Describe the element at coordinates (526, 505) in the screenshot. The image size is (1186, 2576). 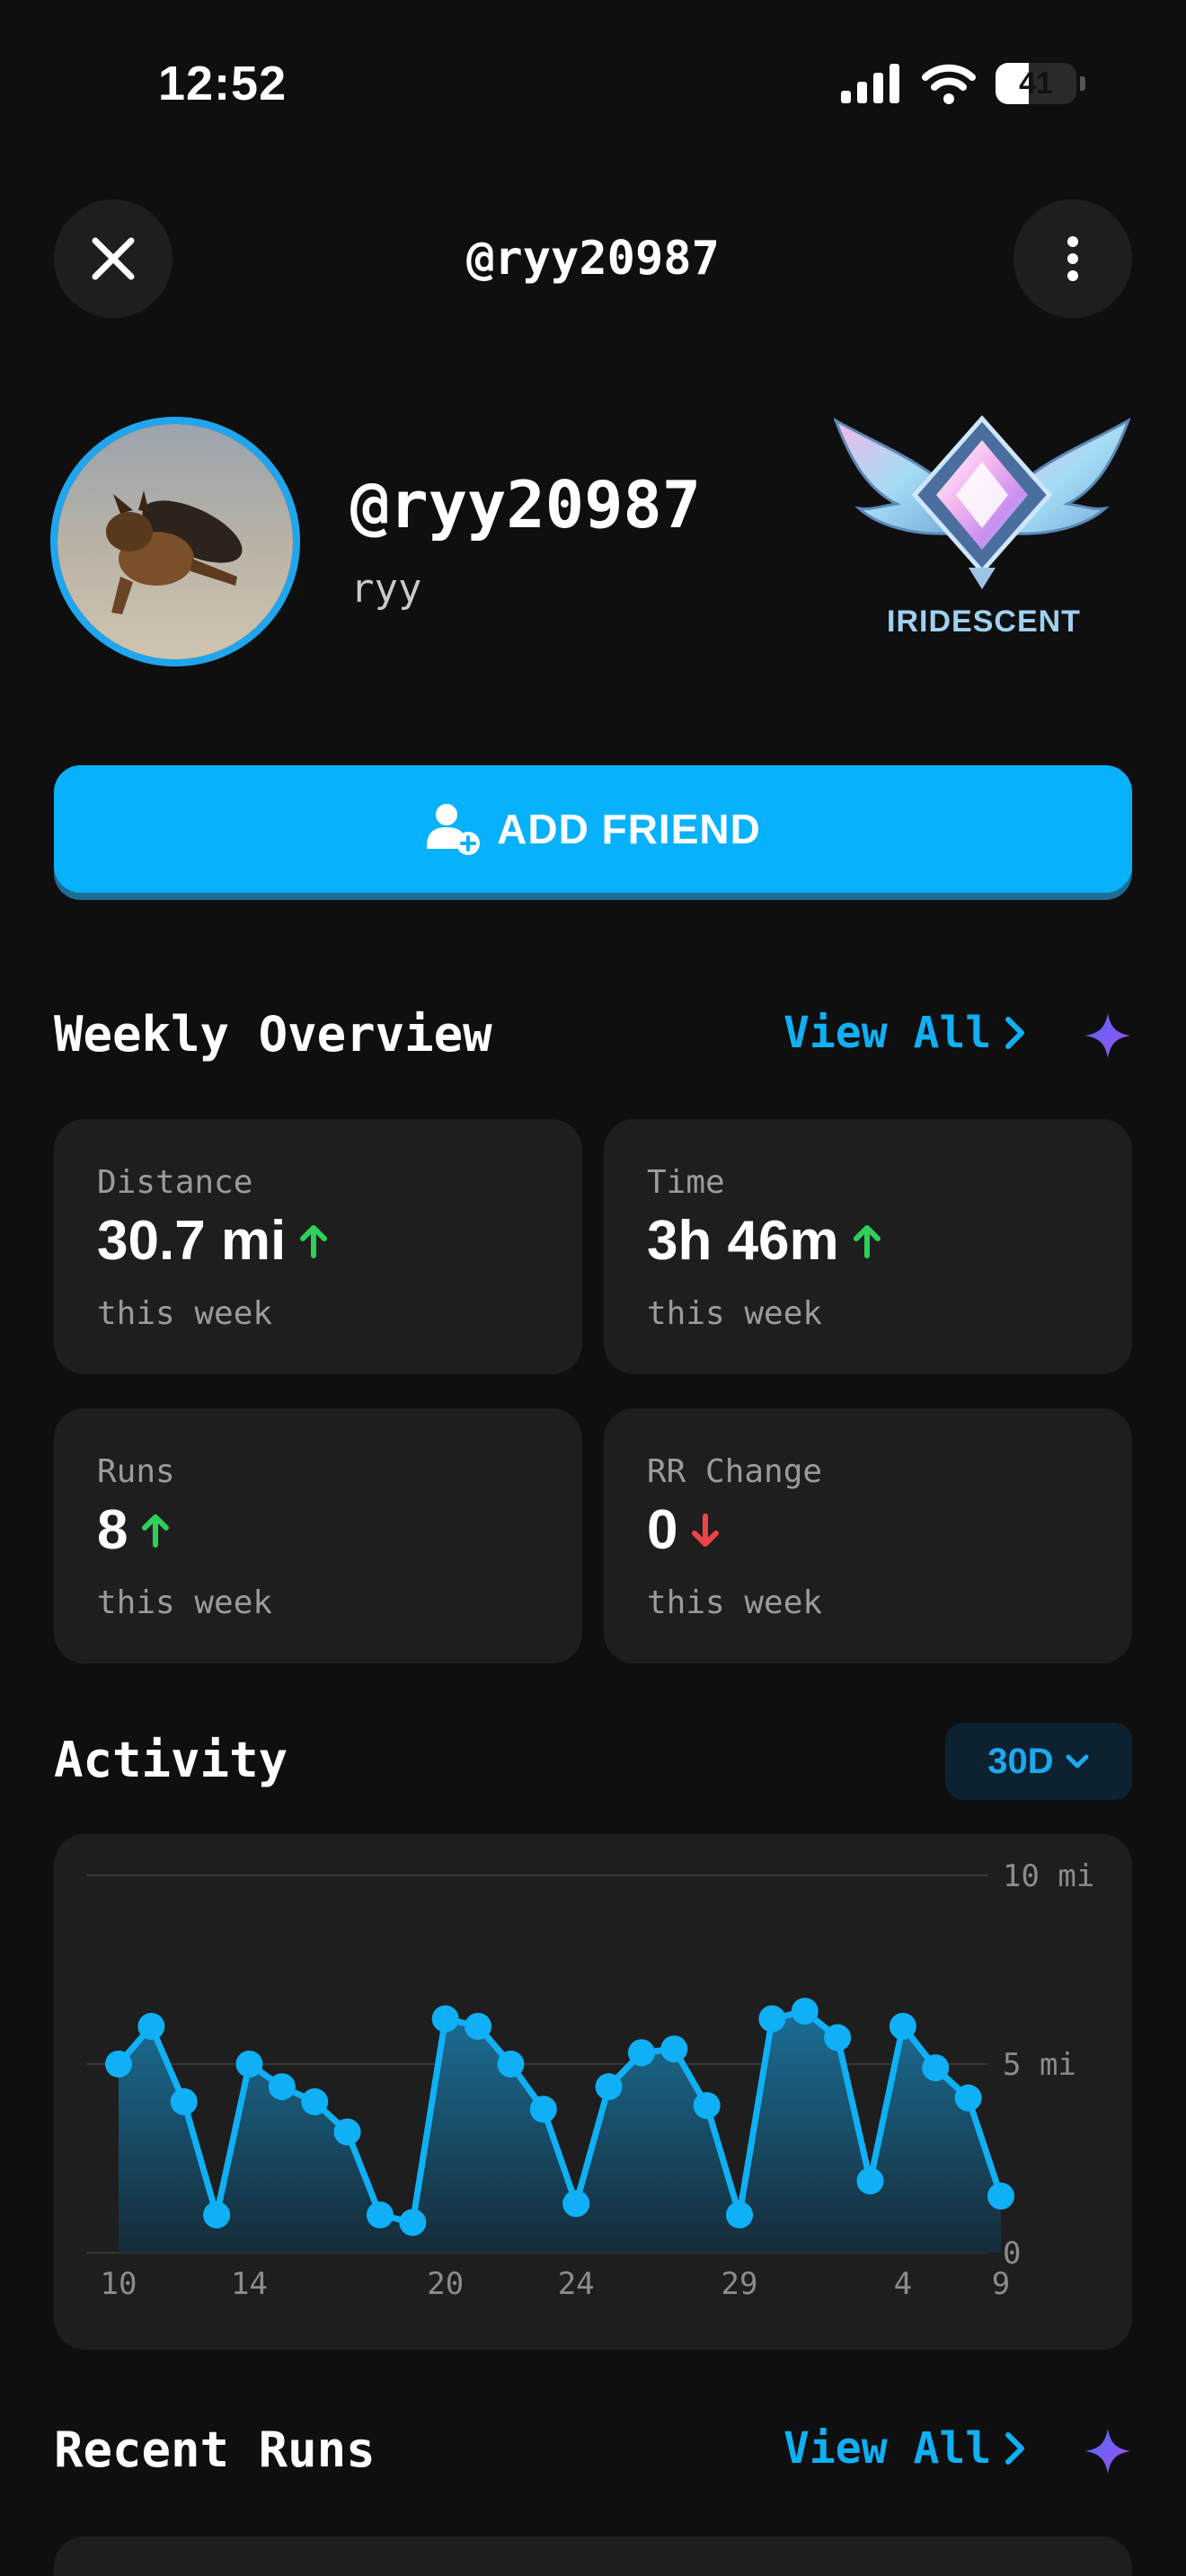
I see `profile-username: @ryy20987` at that location.